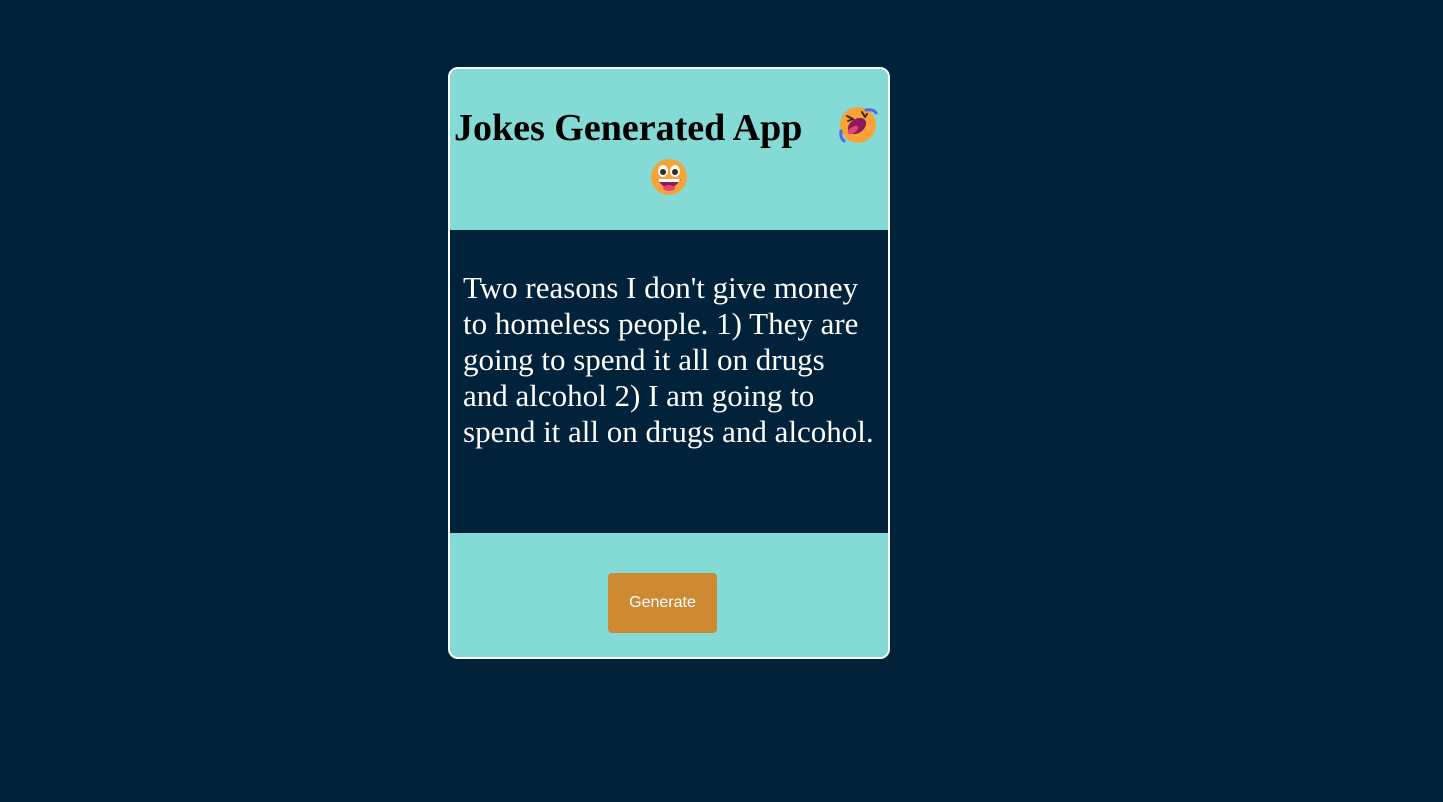 This screenshot has height=802, width=1443. Describe the element at coordinates (669, 177) in the screenshot. I see `grinning-face-emoji-icon` at that location.